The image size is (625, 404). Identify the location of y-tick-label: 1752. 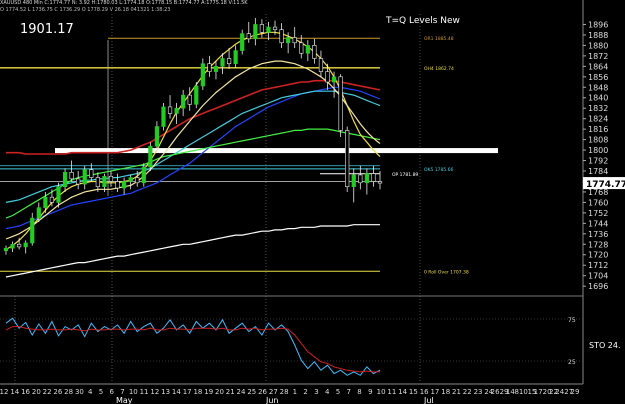
(598, 213).